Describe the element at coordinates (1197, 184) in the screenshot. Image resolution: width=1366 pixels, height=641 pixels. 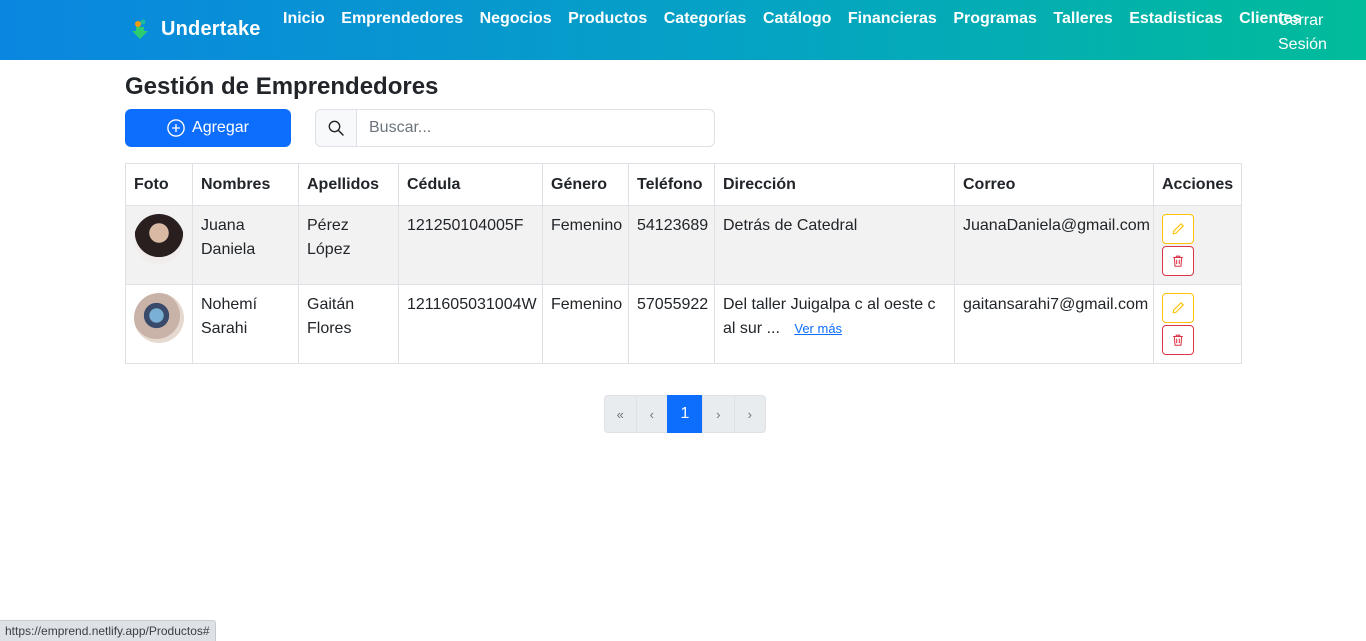
I see `column-header-acciones: Acciones` at that location.